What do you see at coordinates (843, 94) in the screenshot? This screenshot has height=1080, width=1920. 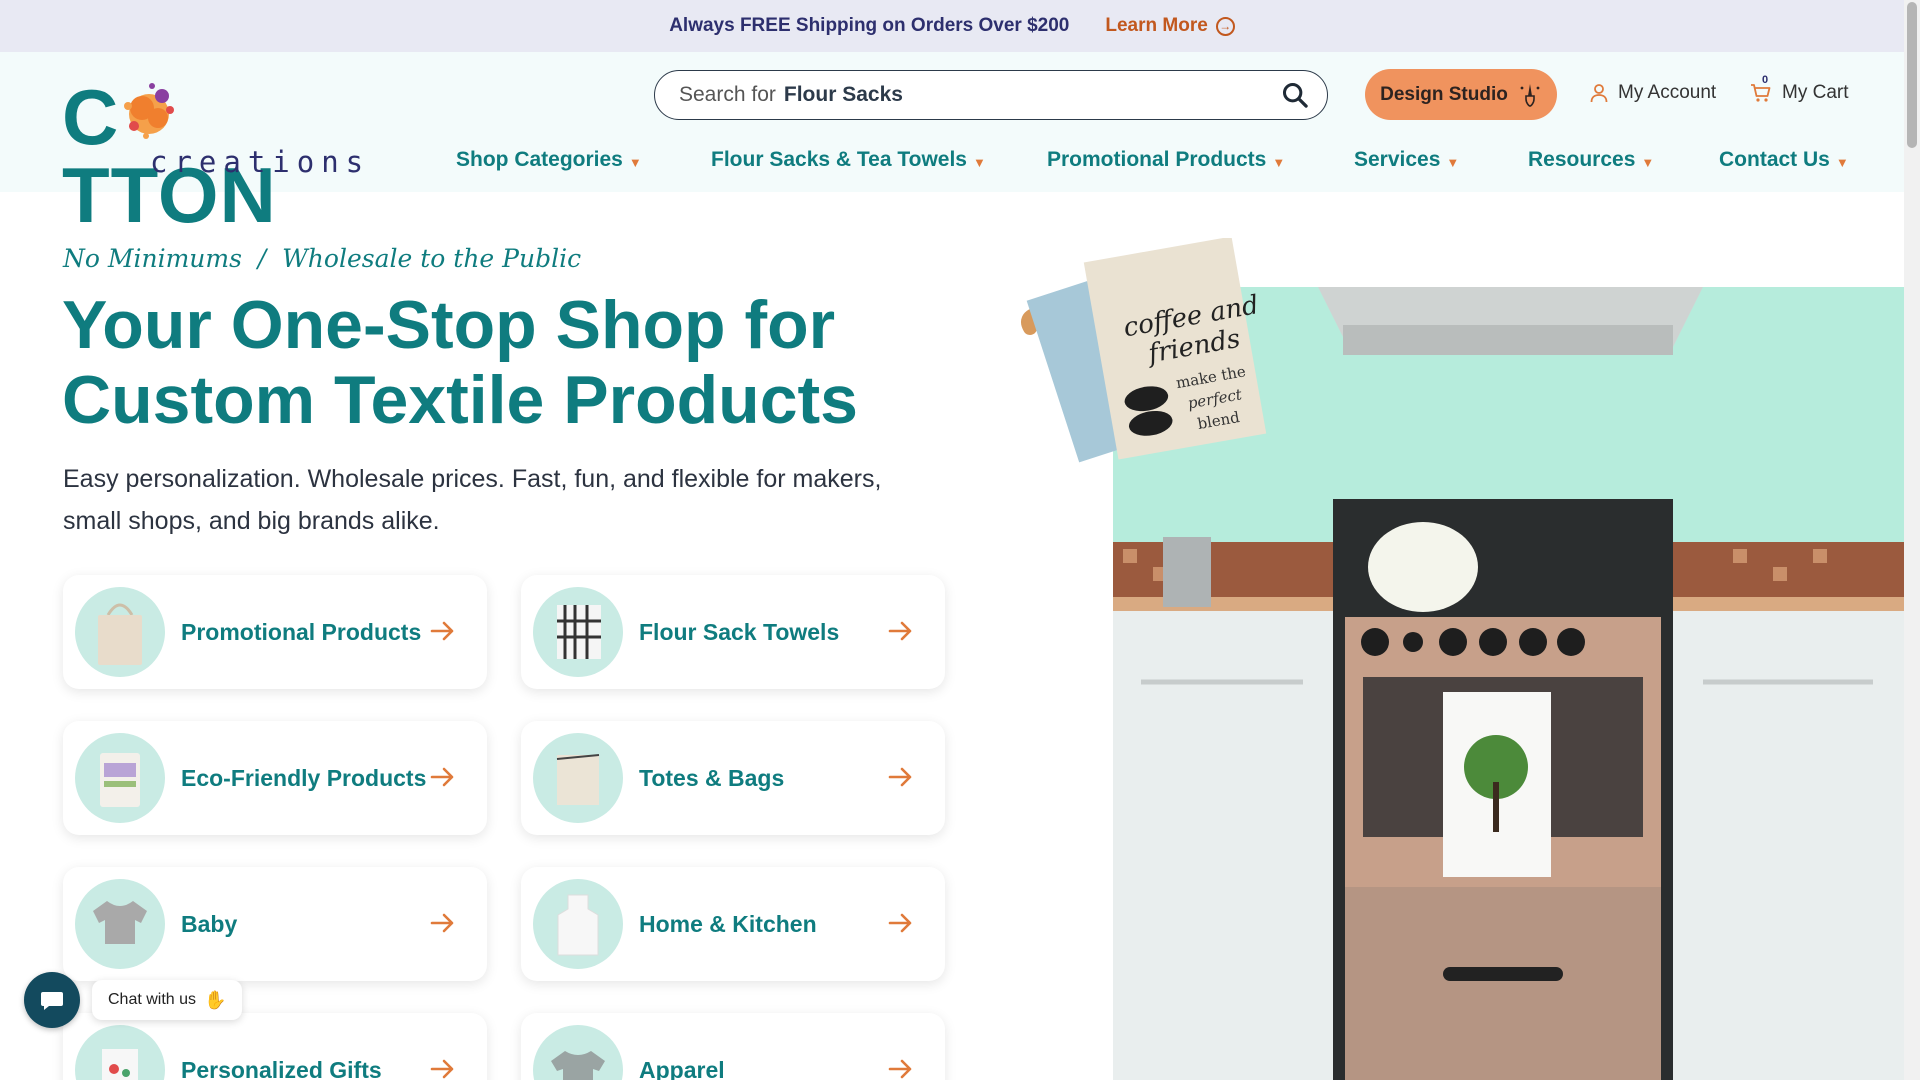 I see `search-term: Flour Sacks` at bounding box center [843, 94].